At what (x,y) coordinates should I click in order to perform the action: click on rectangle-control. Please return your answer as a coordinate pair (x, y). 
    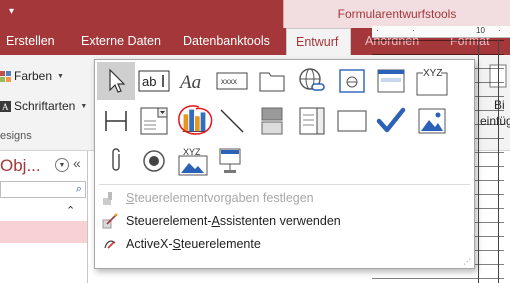
    Looking at the image, I should click on (352, 121).